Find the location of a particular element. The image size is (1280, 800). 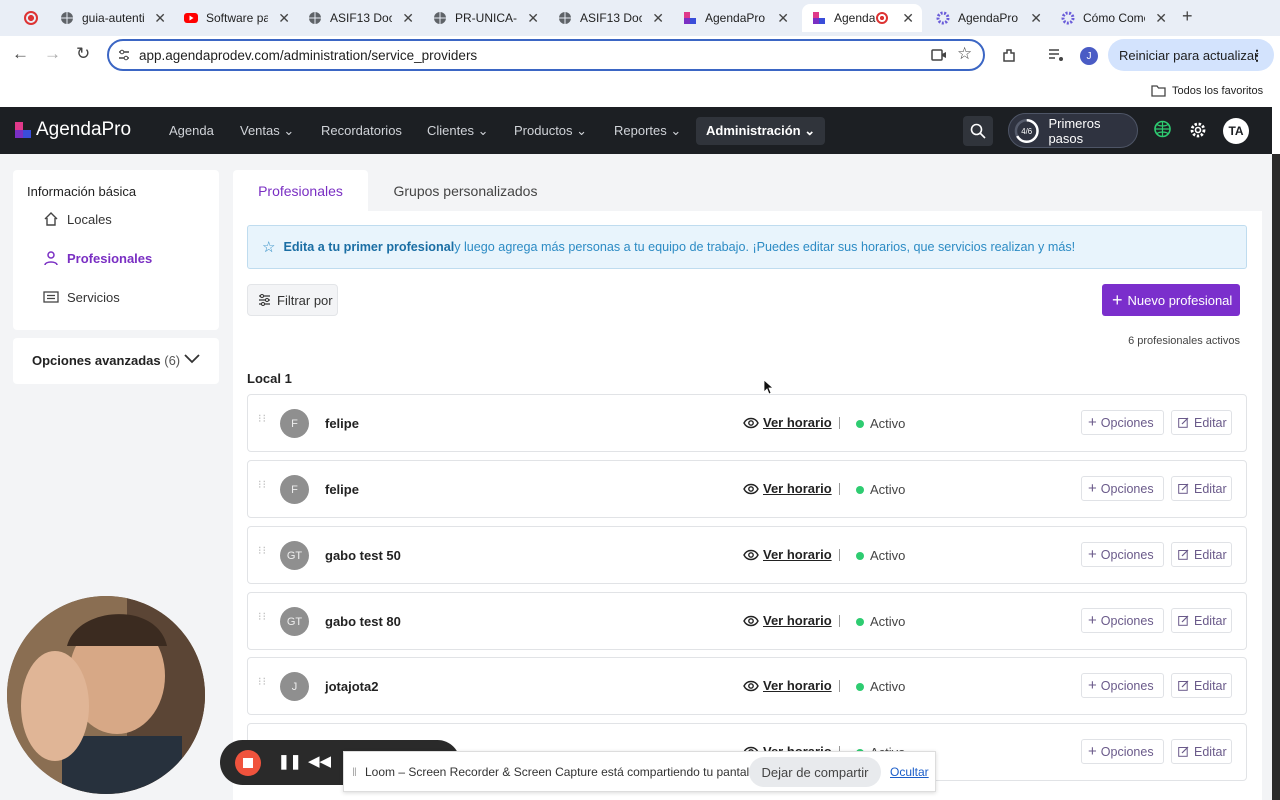

language-globe-icon is located at coordinates (1162, 130).